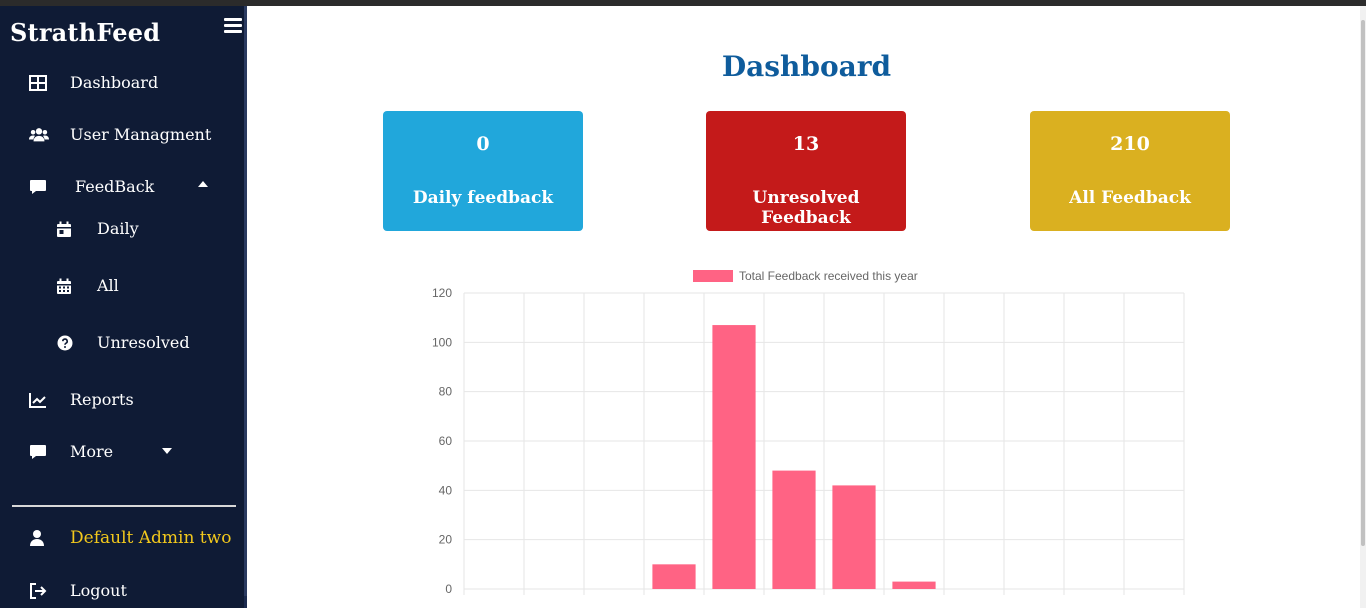 This screenshot has width=1366, height=611. What do you see at coordinates (65, 343) in the screenshot?
I see `question-circle-icon` at bounding box center [65, 343].